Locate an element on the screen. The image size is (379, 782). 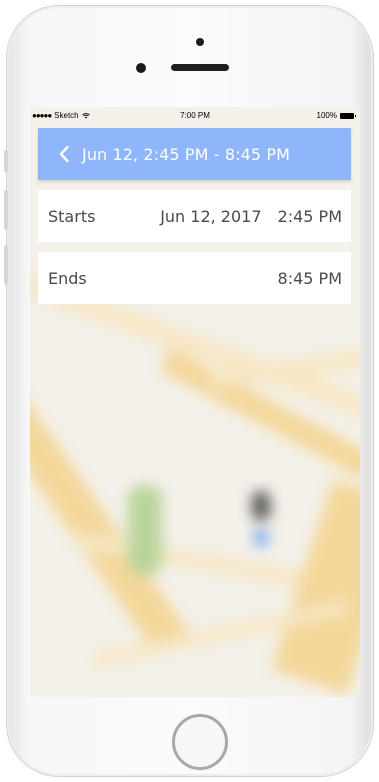
header-bar: Jun 12, 2:45 PM - 8:45 PM is located at coordinates (194, 154).